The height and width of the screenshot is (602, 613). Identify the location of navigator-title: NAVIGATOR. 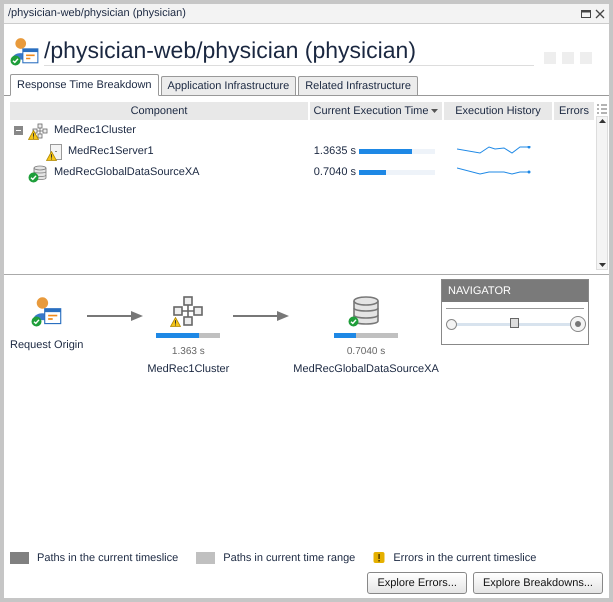
(515, 291).